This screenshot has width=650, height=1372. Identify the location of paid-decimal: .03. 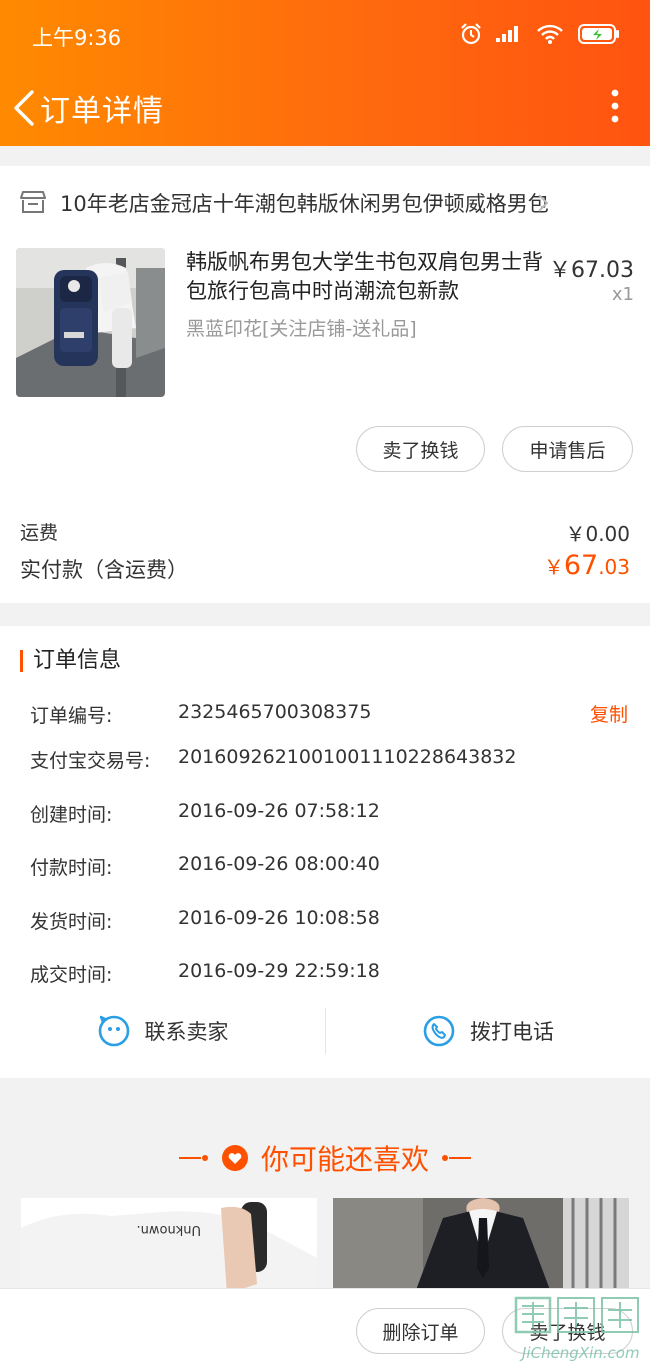
(614, 567).